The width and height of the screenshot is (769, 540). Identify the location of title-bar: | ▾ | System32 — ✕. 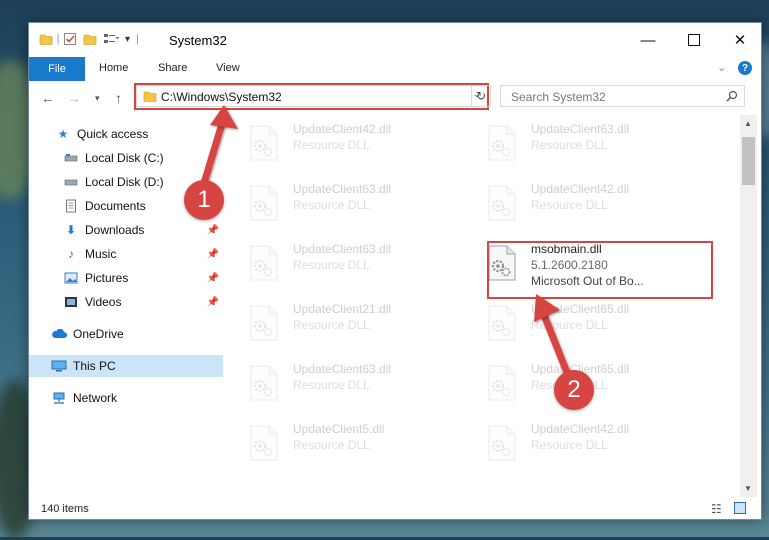
(395, 40).